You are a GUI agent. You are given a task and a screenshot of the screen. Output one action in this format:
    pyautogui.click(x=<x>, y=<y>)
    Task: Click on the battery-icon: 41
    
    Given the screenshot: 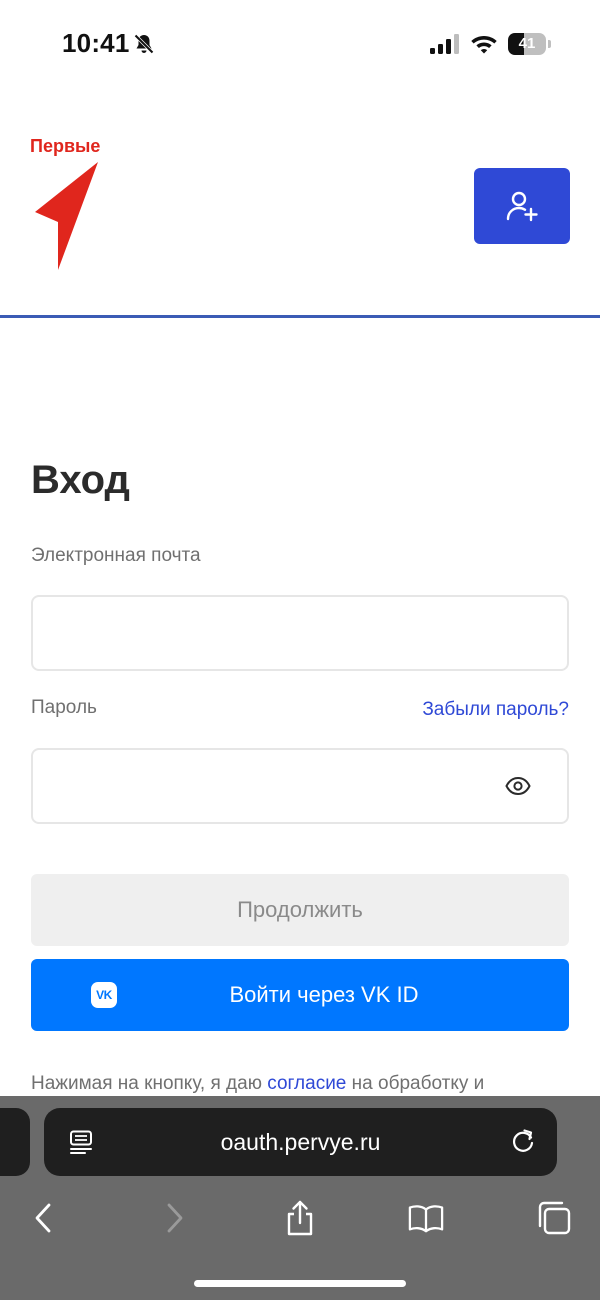 What is the action you would take?
    pyautogui.click(x=529, y=44)
    